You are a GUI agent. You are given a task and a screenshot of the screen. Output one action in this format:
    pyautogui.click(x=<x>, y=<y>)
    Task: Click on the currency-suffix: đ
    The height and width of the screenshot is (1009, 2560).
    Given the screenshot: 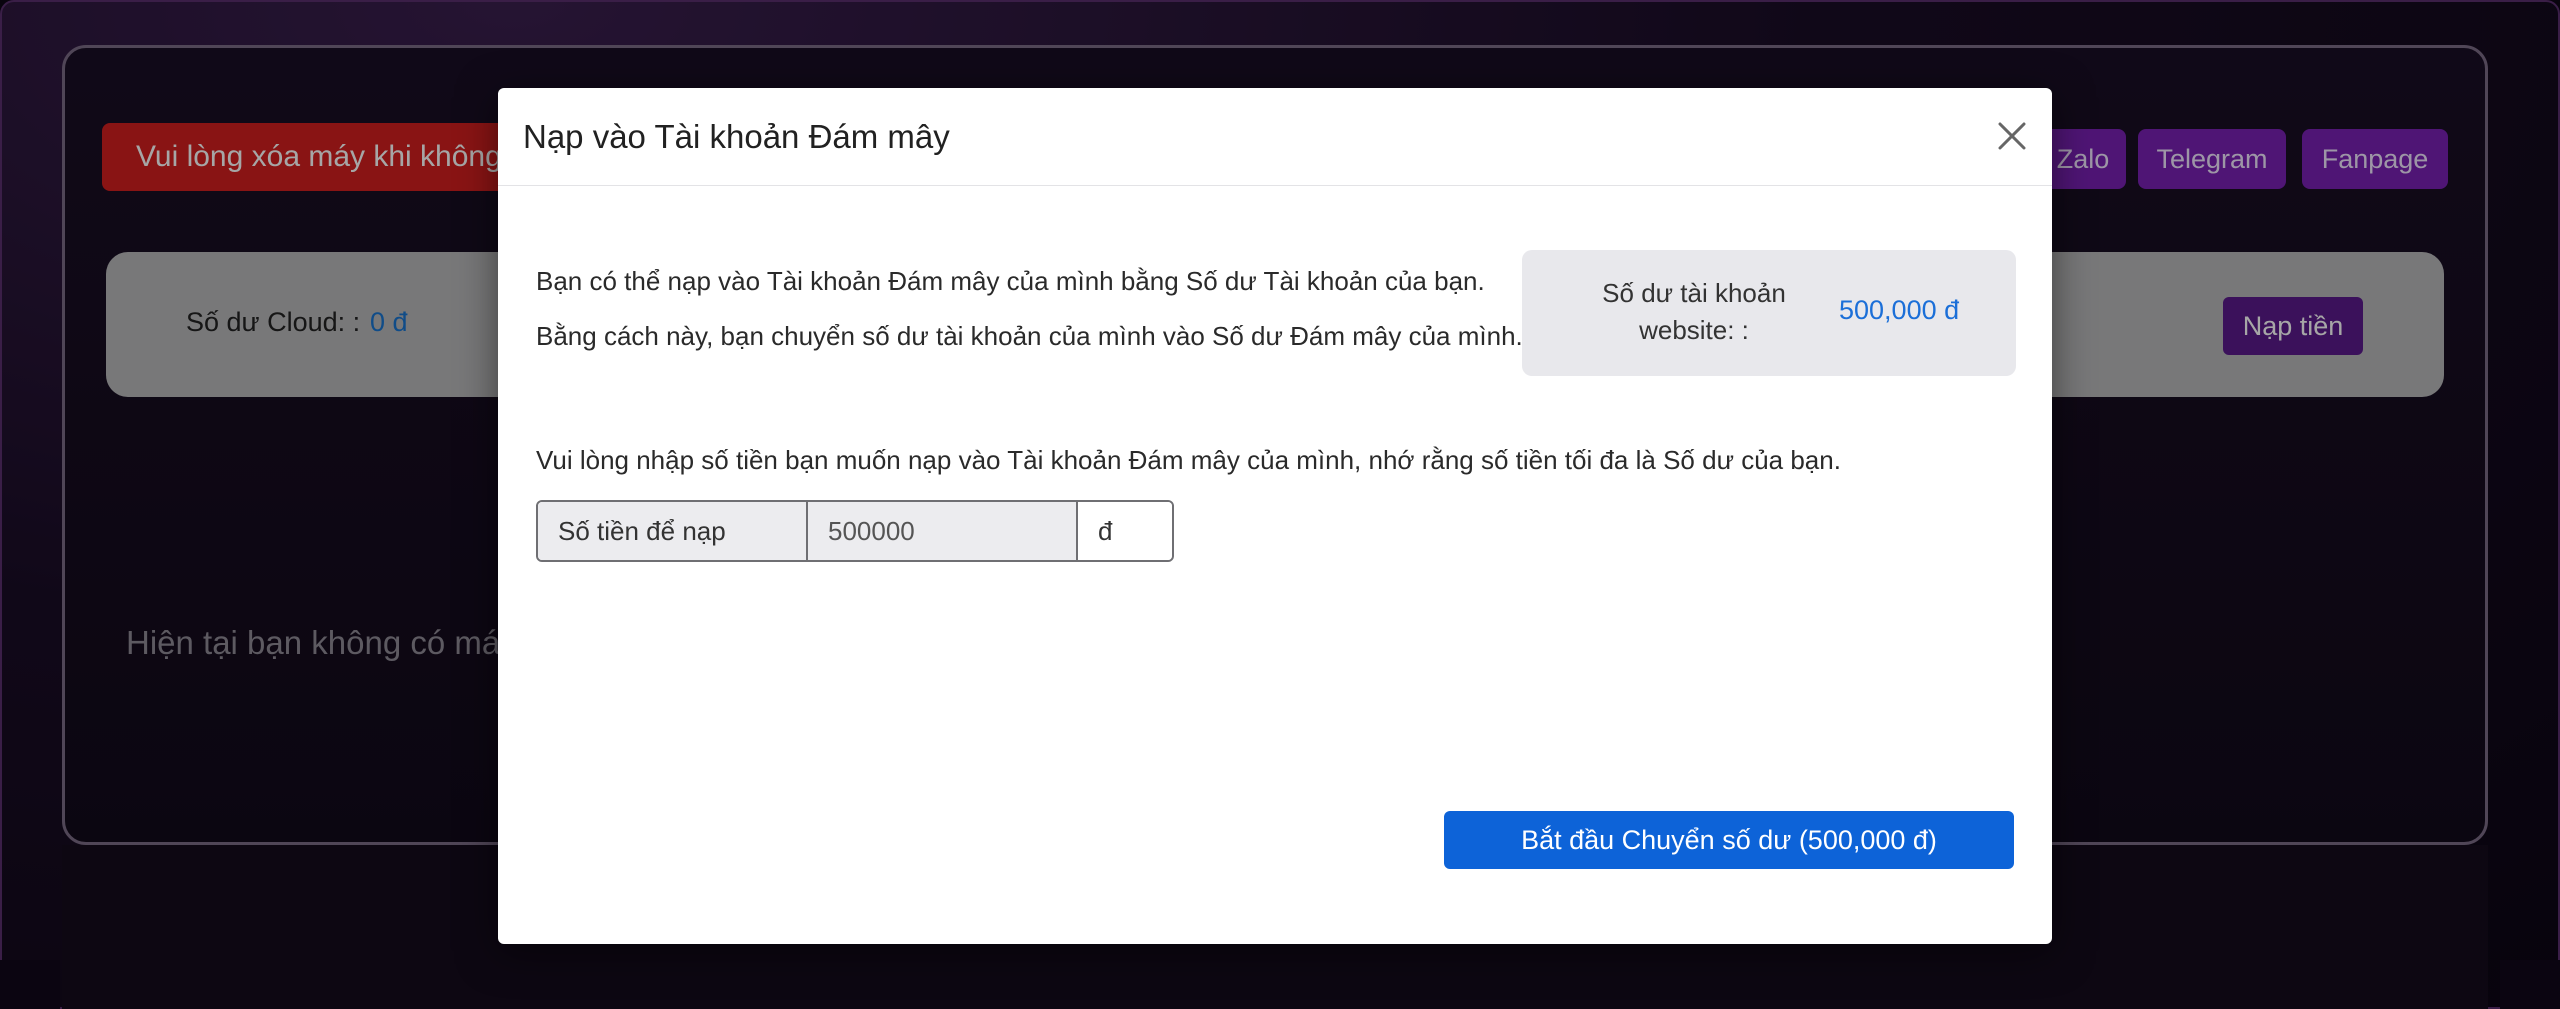 What is the action you would take?
    pyautogui.click(x=1125, y=531)
    